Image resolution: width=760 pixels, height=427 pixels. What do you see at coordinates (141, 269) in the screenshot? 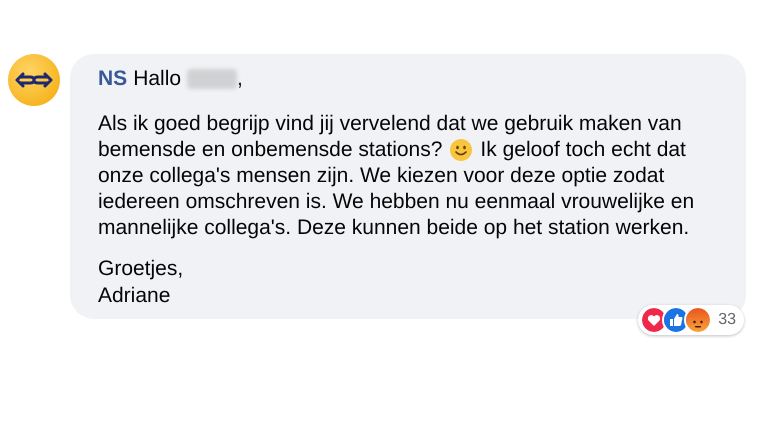
I see `signoff-text: Groetjes,` at bounding box center [141, 269].